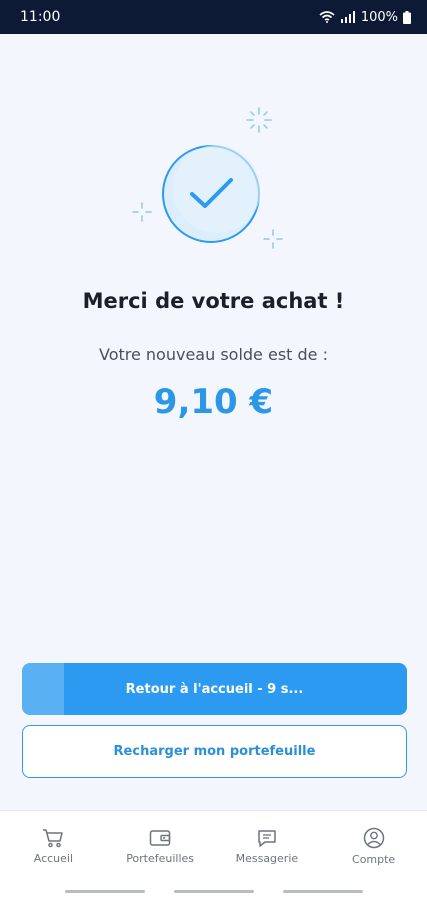 This screenshot has height=900, width=427. Describe the element at coordinates (53, 858) in the screenshot. I see `nav-item-label: Accueil` at that location.